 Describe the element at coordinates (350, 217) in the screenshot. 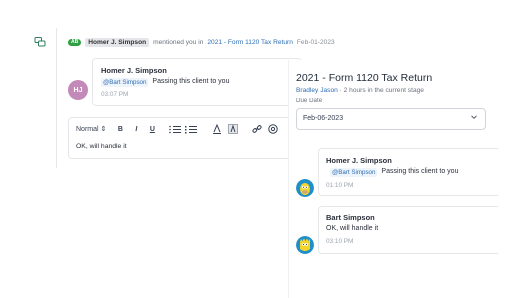

I see `message-author: Bart Simpson` at that location.